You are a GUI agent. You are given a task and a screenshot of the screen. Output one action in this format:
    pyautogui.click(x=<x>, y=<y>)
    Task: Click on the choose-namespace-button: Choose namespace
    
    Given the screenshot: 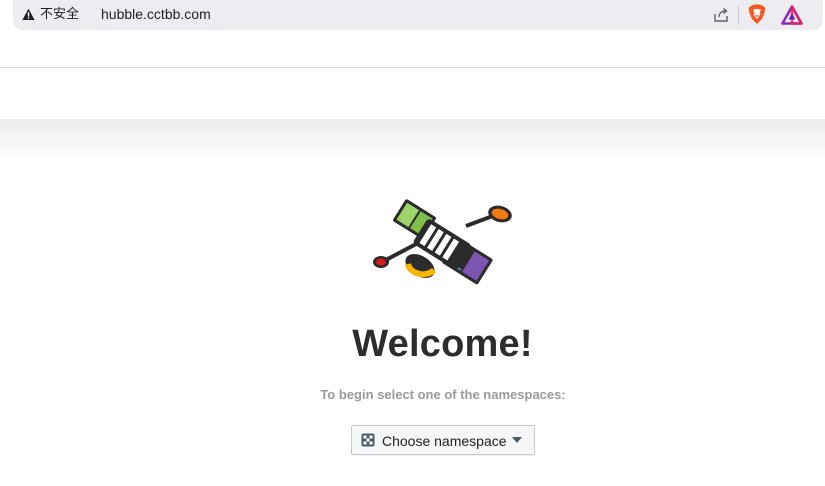 What is the action you would take?
    pyautogui.click(x=443, y=440)
    